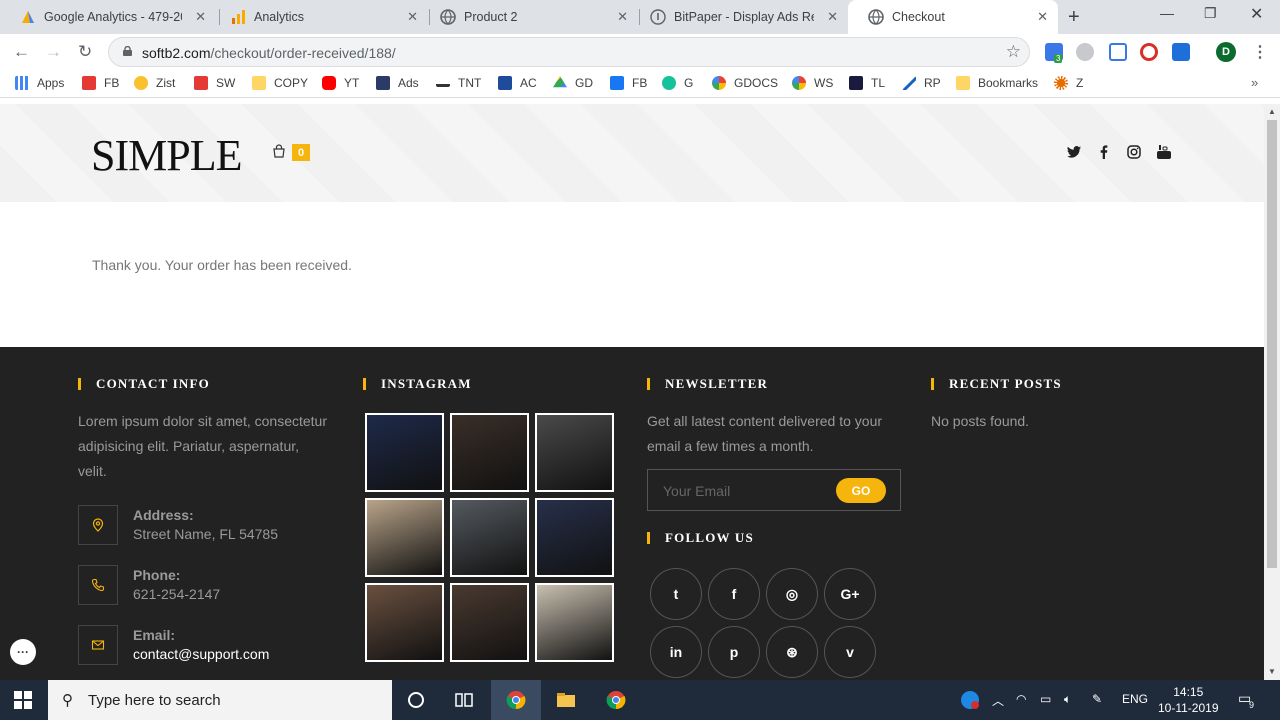 This screenshot has width=1280, height=720. I want to click on bookmark-rp: RP, so click(921, 83).